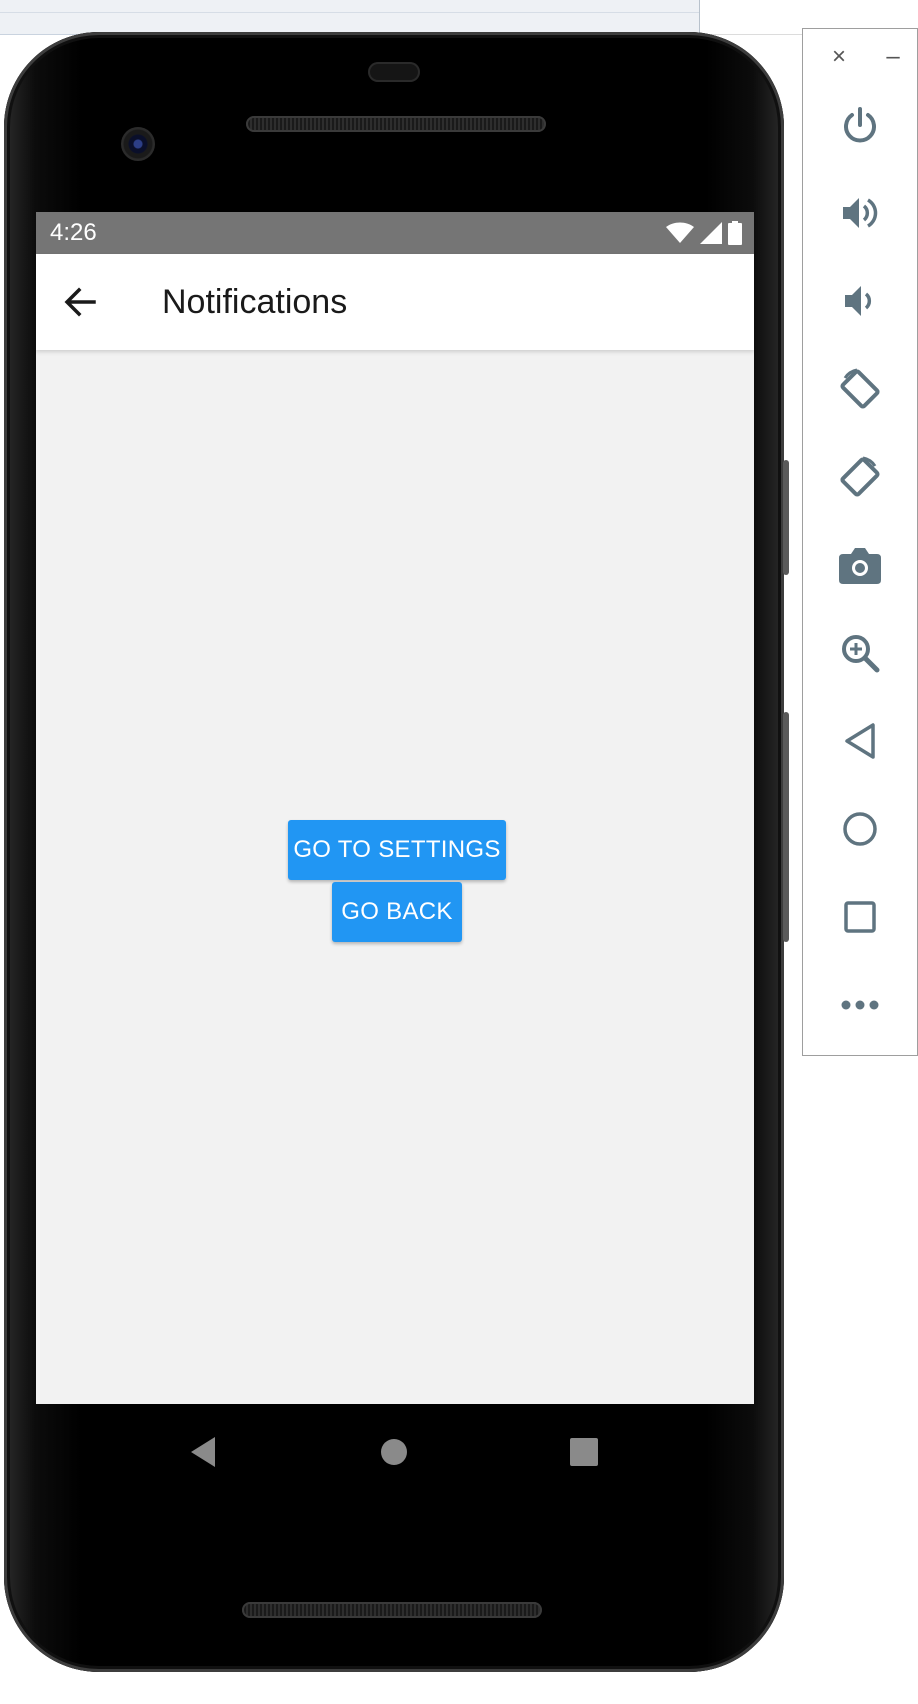 This screenshot has height=1704, width=918. I want to click on back-arrow-icon, so click(80, 302).